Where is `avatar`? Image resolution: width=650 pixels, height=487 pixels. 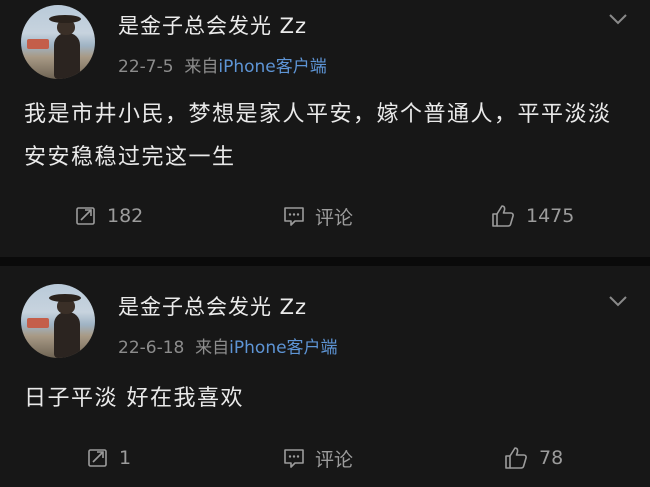 avatar is located at coordinates (58, 321).